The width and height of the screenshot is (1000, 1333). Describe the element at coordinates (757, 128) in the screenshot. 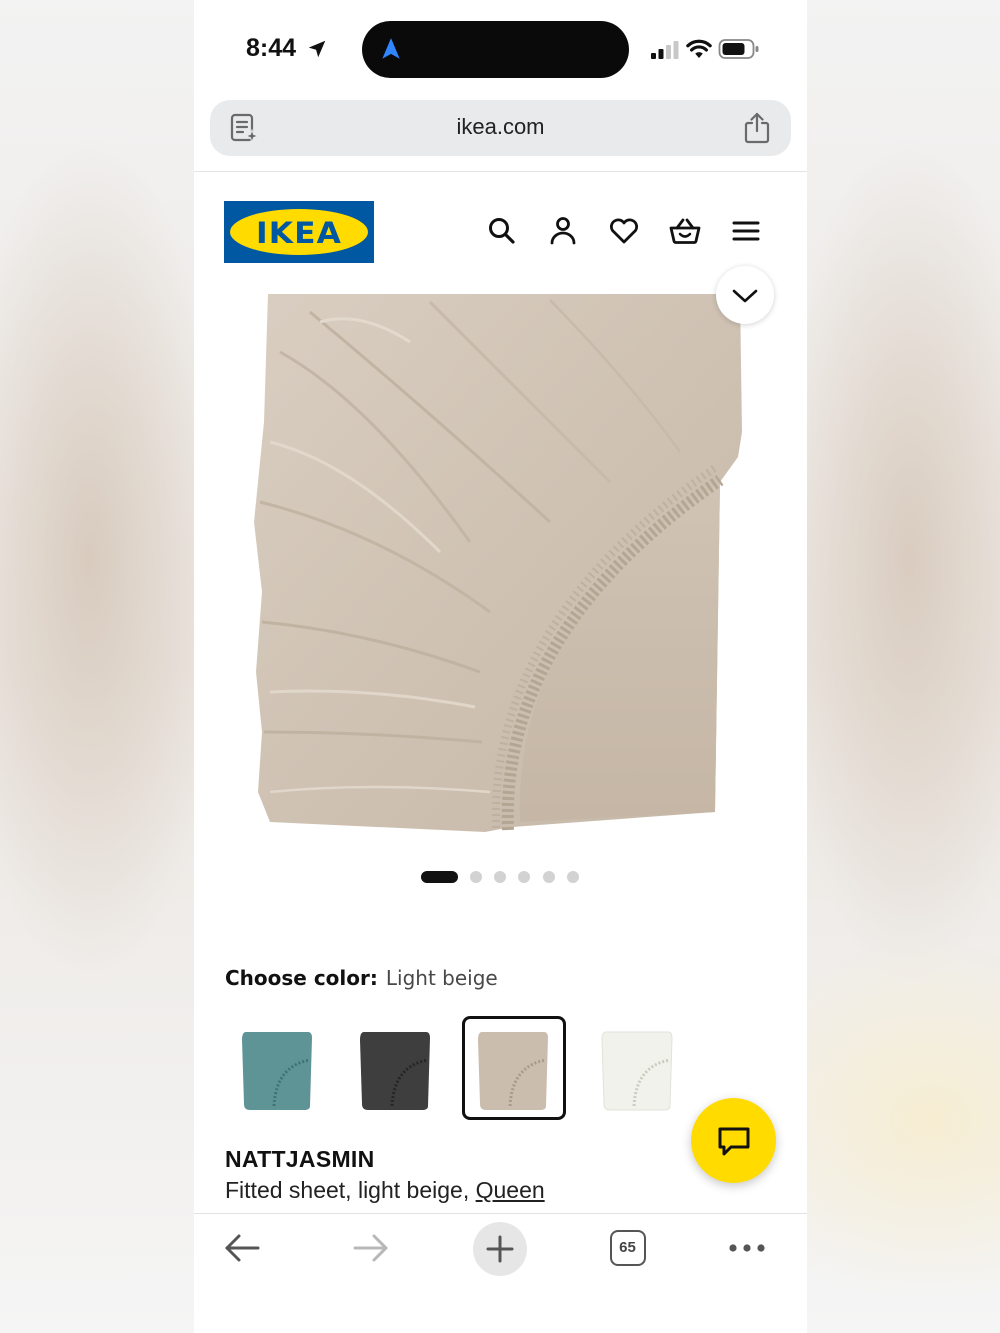

I see `share-icon` at that location.